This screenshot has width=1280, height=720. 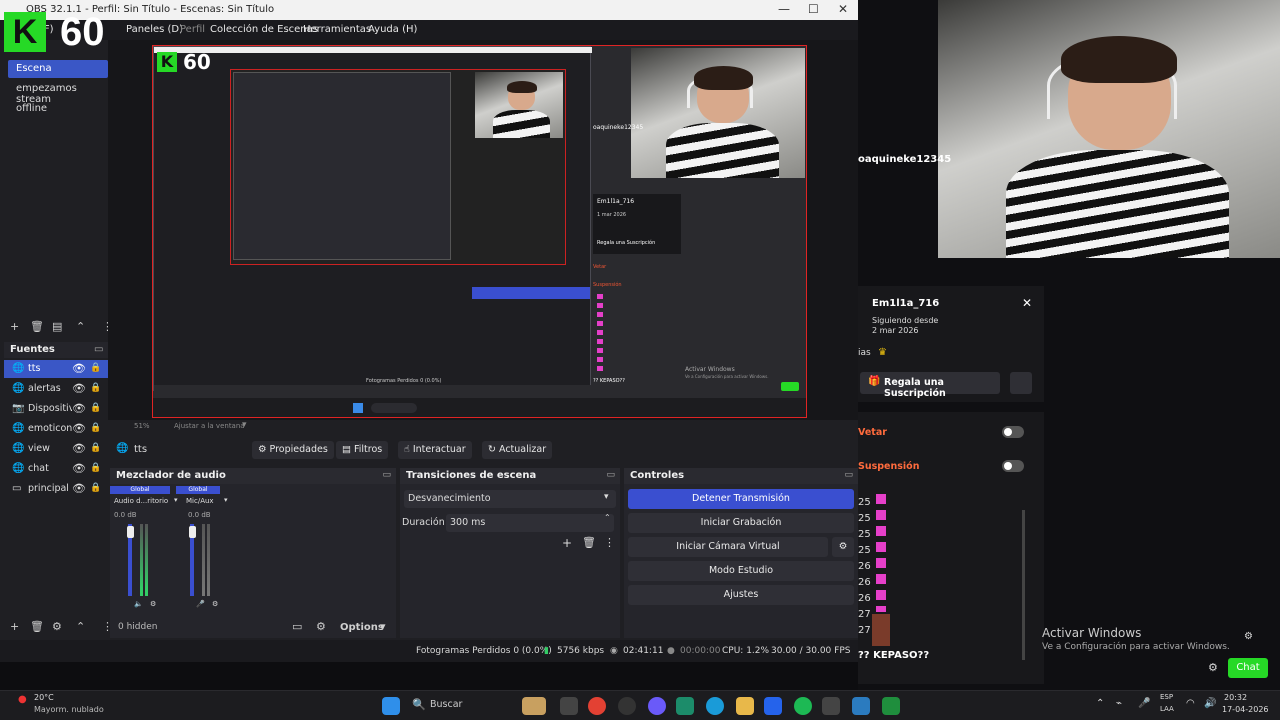 What do you see at coordinates (200, 604) in the screenshot?
I see `mute-icon: 🎤` at bounding box center [200, 604].